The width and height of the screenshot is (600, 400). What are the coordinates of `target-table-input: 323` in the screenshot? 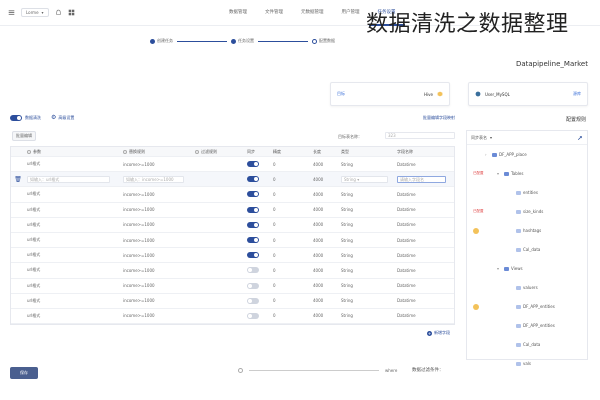 It's located at (420, 135).